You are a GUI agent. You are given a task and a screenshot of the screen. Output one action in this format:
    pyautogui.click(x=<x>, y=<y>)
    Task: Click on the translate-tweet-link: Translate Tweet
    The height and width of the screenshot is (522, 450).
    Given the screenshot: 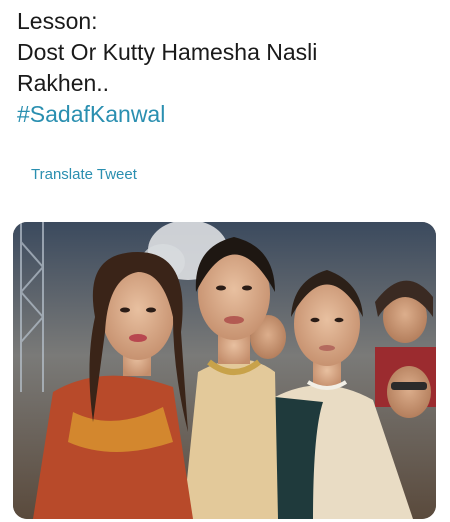 What is the action you would take?
    pyautogui.click(x=84, y=174)
    